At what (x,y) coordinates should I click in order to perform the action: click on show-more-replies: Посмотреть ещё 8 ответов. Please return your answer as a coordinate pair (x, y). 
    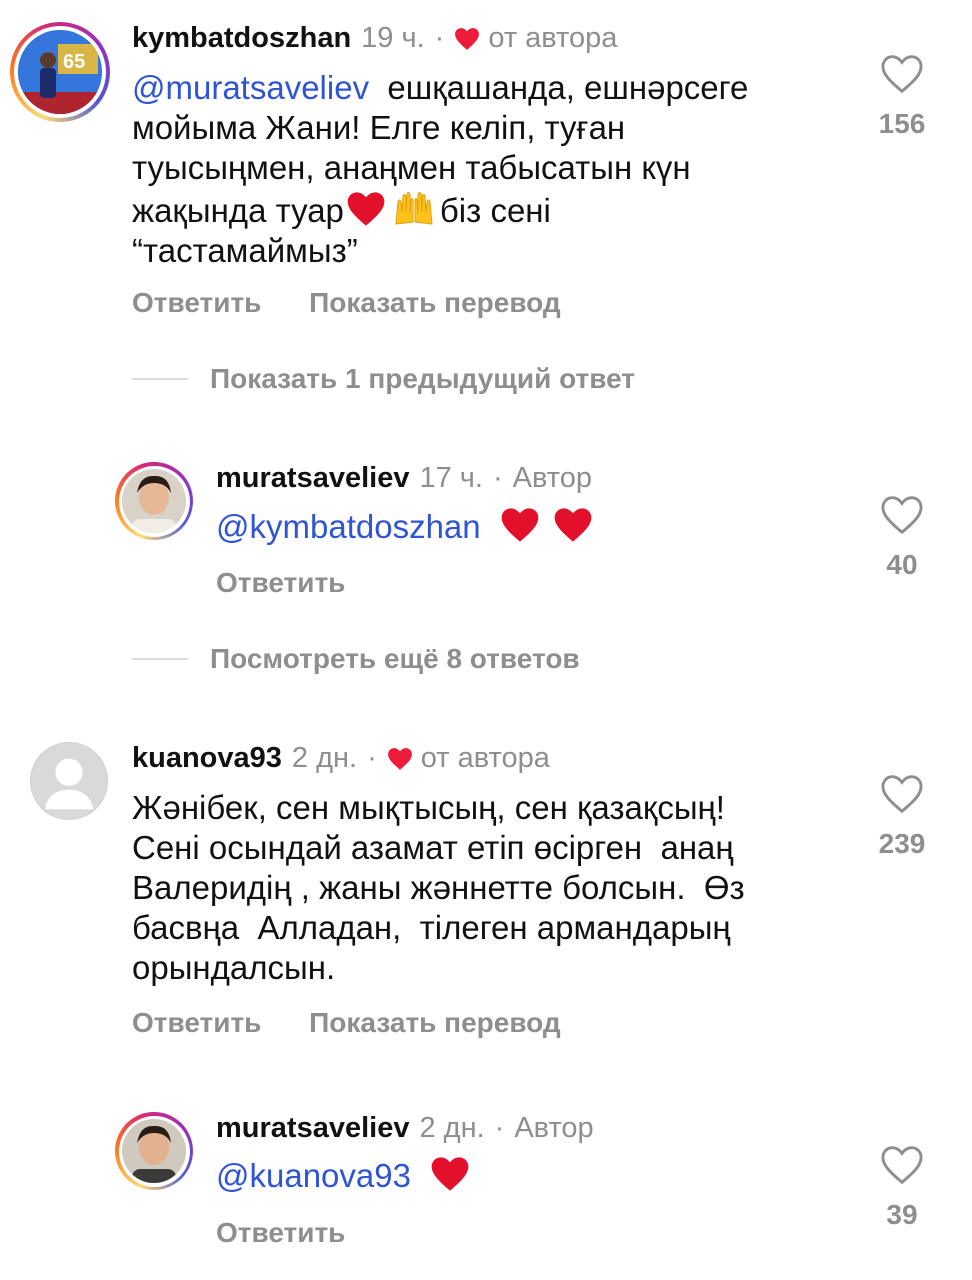
    Looking at the image, I should click on (356, 659).